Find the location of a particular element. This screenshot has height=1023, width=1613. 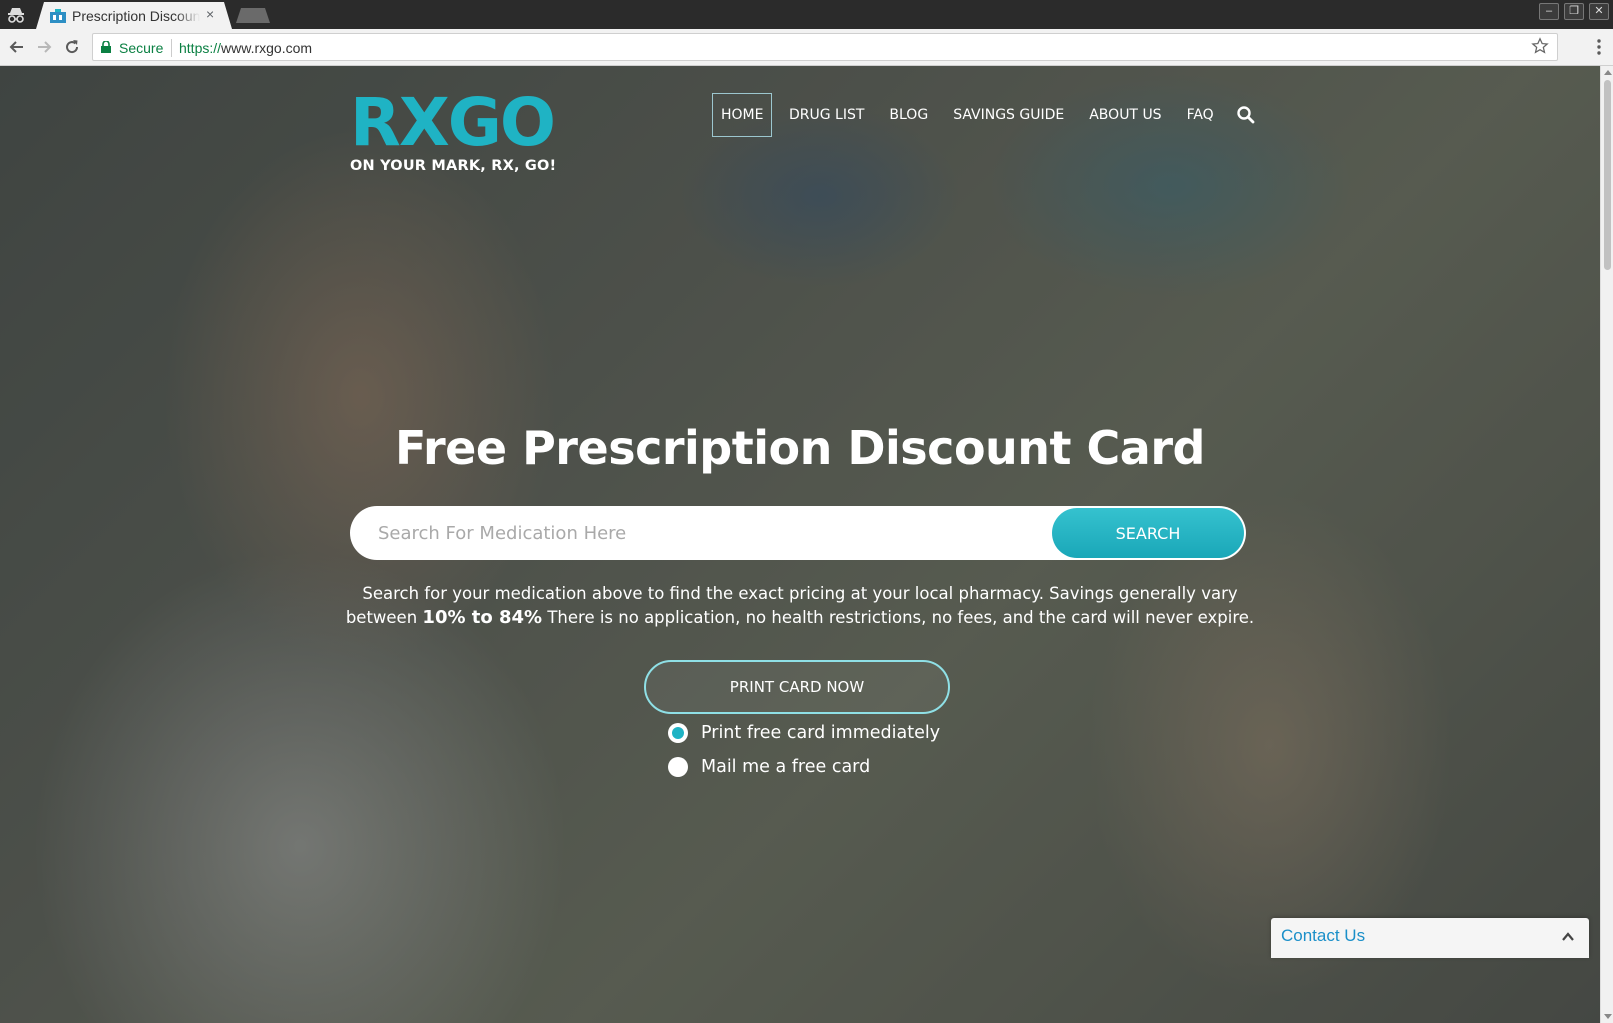

nav-item-drug-list: DRUG LIST is located at coordinates (826, 115).